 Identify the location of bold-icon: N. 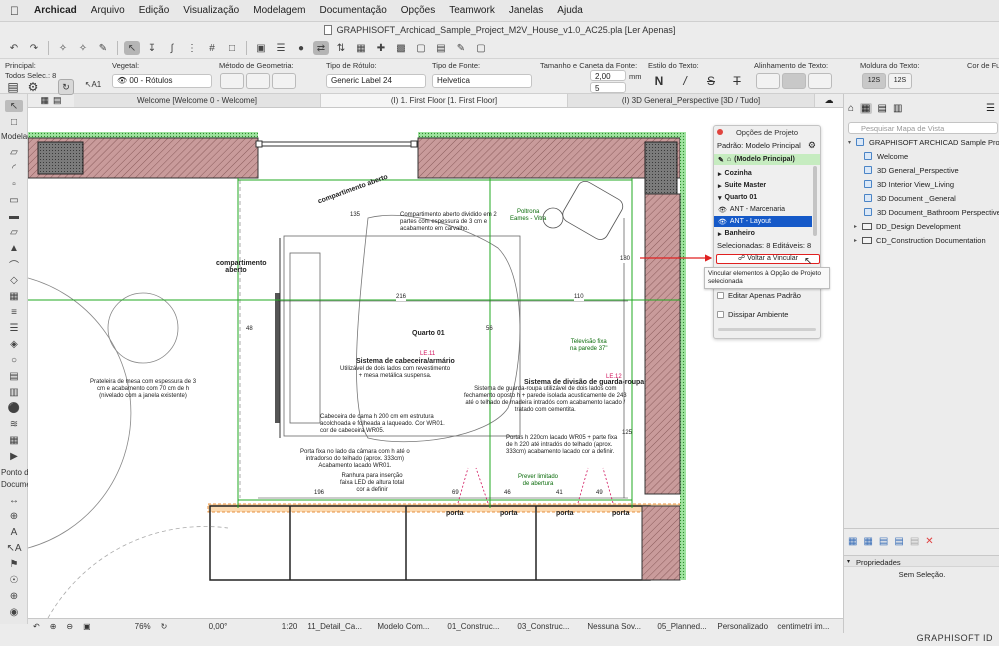
(659, 81).